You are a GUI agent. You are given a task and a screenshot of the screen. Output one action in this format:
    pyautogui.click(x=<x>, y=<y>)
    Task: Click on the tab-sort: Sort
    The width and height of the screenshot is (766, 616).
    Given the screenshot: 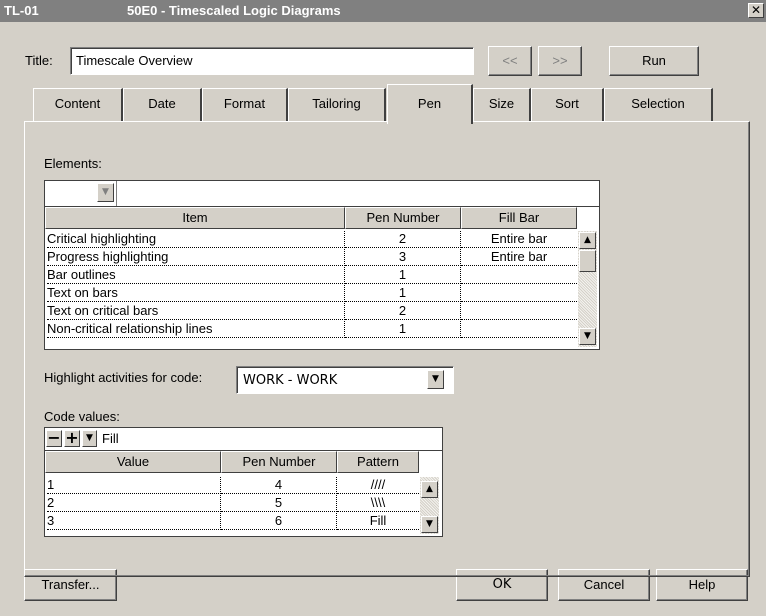 What is the action you would take?
    pyautogui.click(x=567, y=105)
    